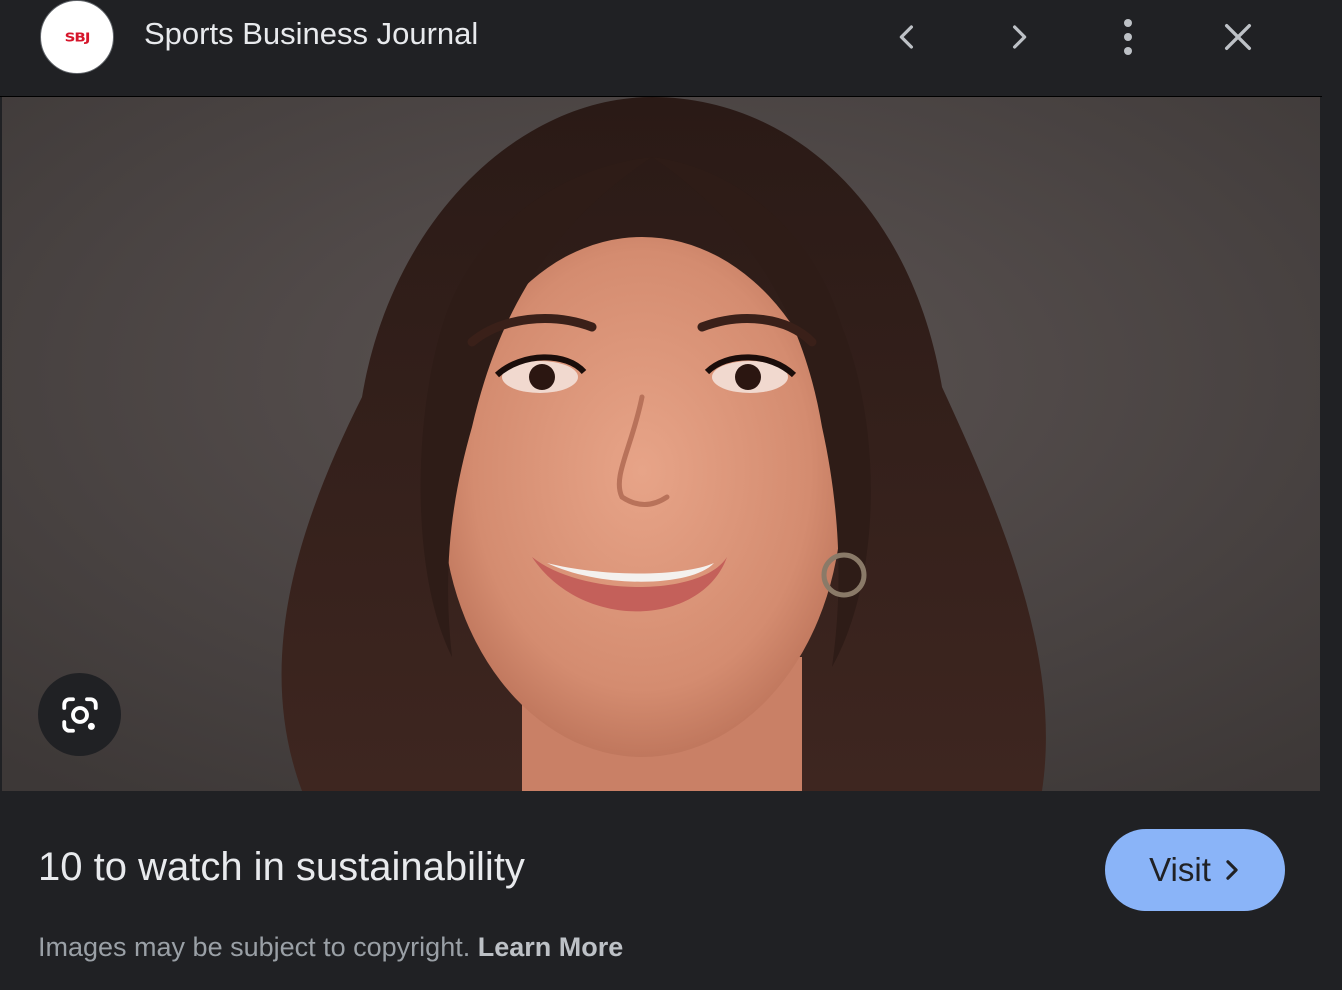  I want to click on source-logo: SBJ, so click(77, 37).